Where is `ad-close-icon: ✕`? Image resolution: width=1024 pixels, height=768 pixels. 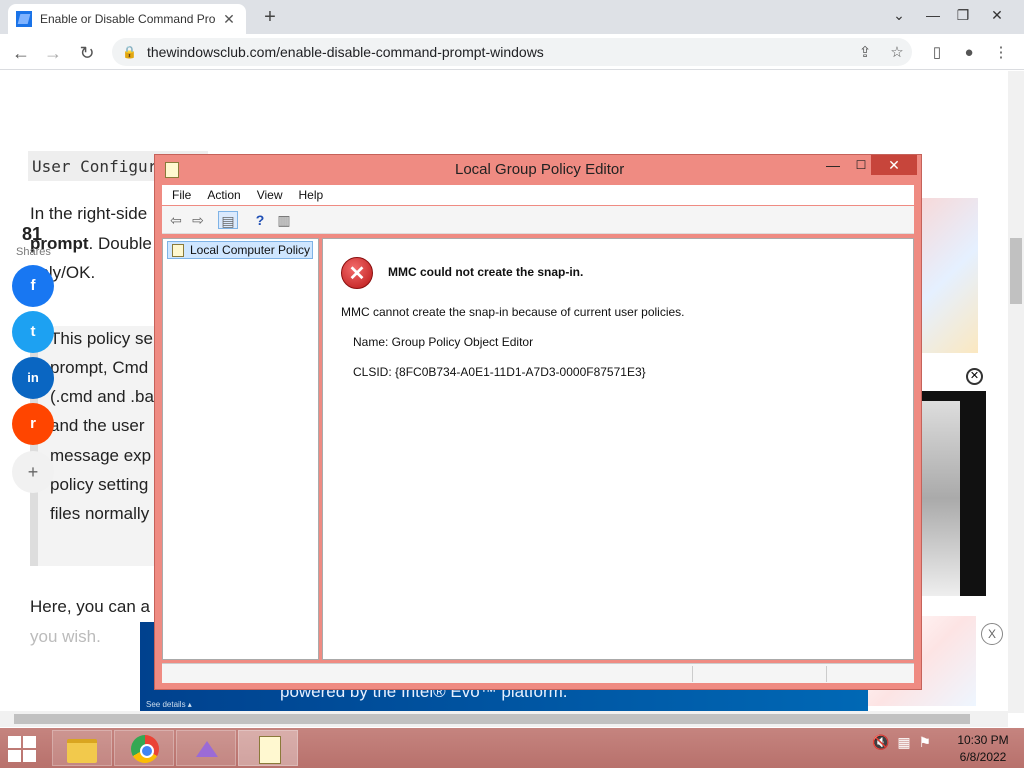
ad-close-icon: ✕ is located at coordinates (974, 376).